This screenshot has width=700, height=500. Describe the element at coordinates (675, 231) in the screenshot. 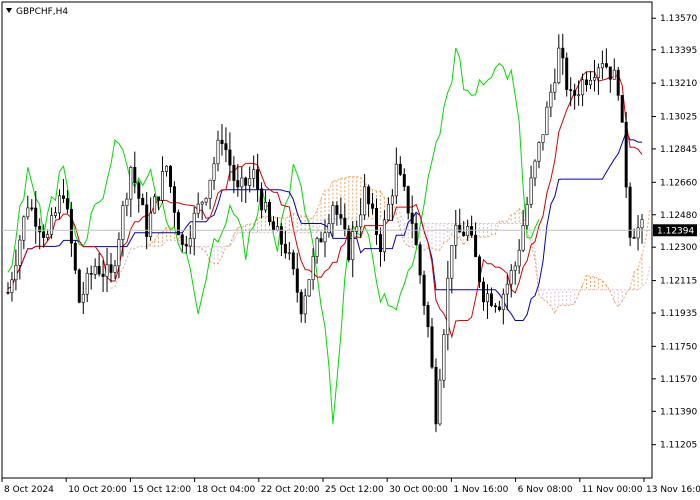

I see `current-price-label: 1.12394` at that location.